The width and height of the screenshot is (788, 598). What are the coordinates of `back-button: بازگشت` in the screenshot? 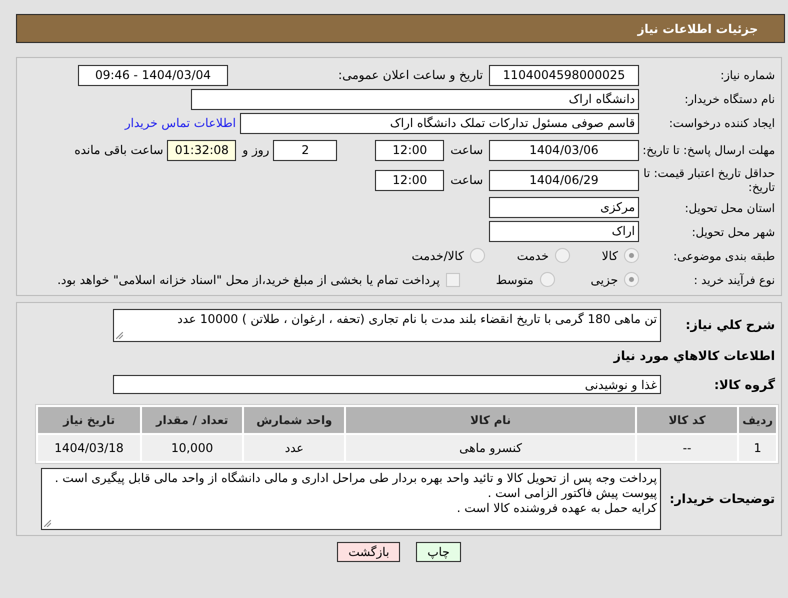 It's located at (368, 552).